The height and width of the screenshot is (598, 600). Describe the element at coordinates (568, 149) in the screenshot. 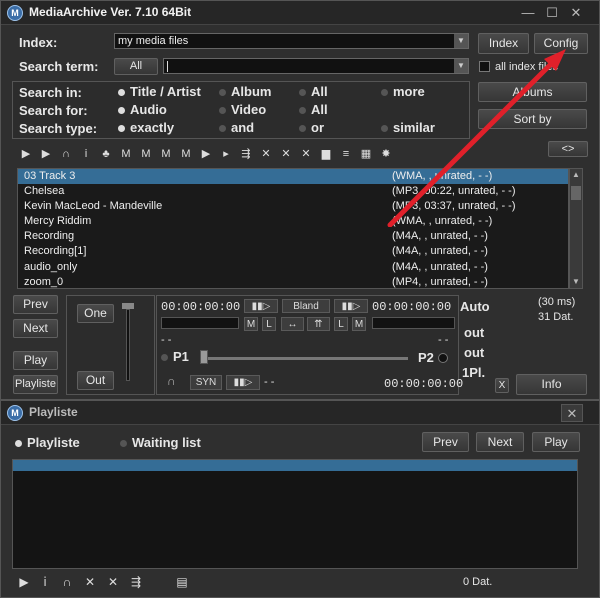

I see `toggle-view-button: <>` at that location.